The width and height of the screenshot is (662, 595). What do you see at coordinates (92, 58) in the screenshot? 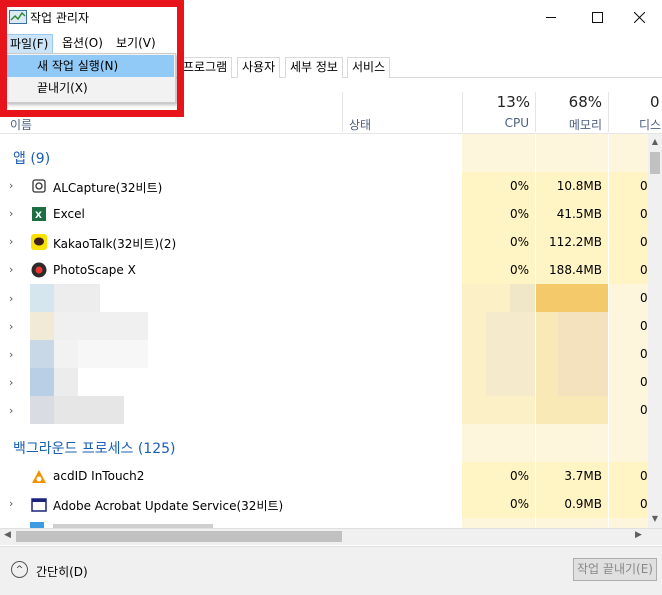
I see `highlight-annotation-box` at bounding box center [92, 58].